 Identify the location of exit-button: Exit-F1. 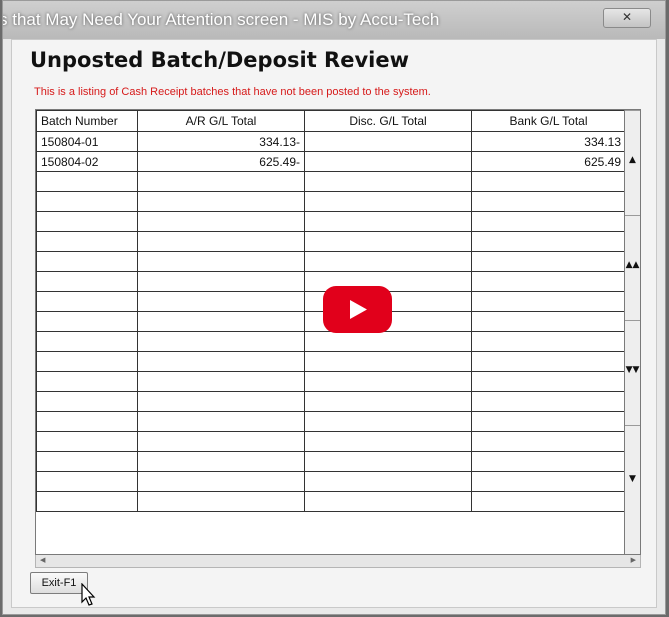
(59, 583).